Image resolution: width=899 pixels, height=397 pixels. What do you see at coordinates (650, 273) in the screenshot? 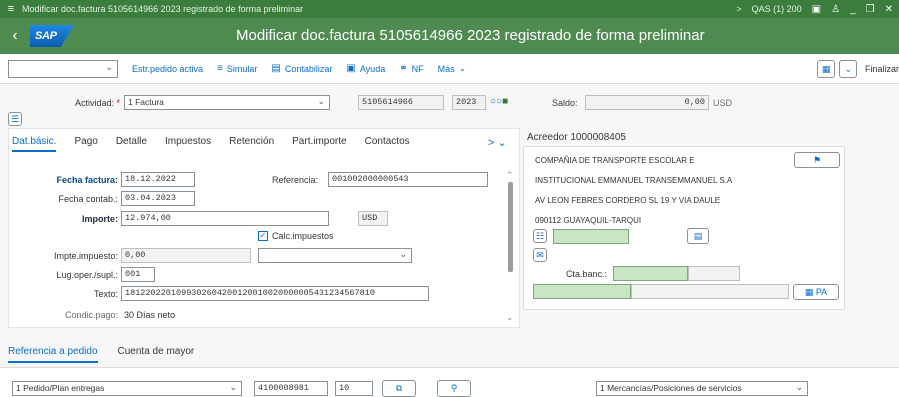
I see `cta-banc-field` at bounding box center [650, 273].